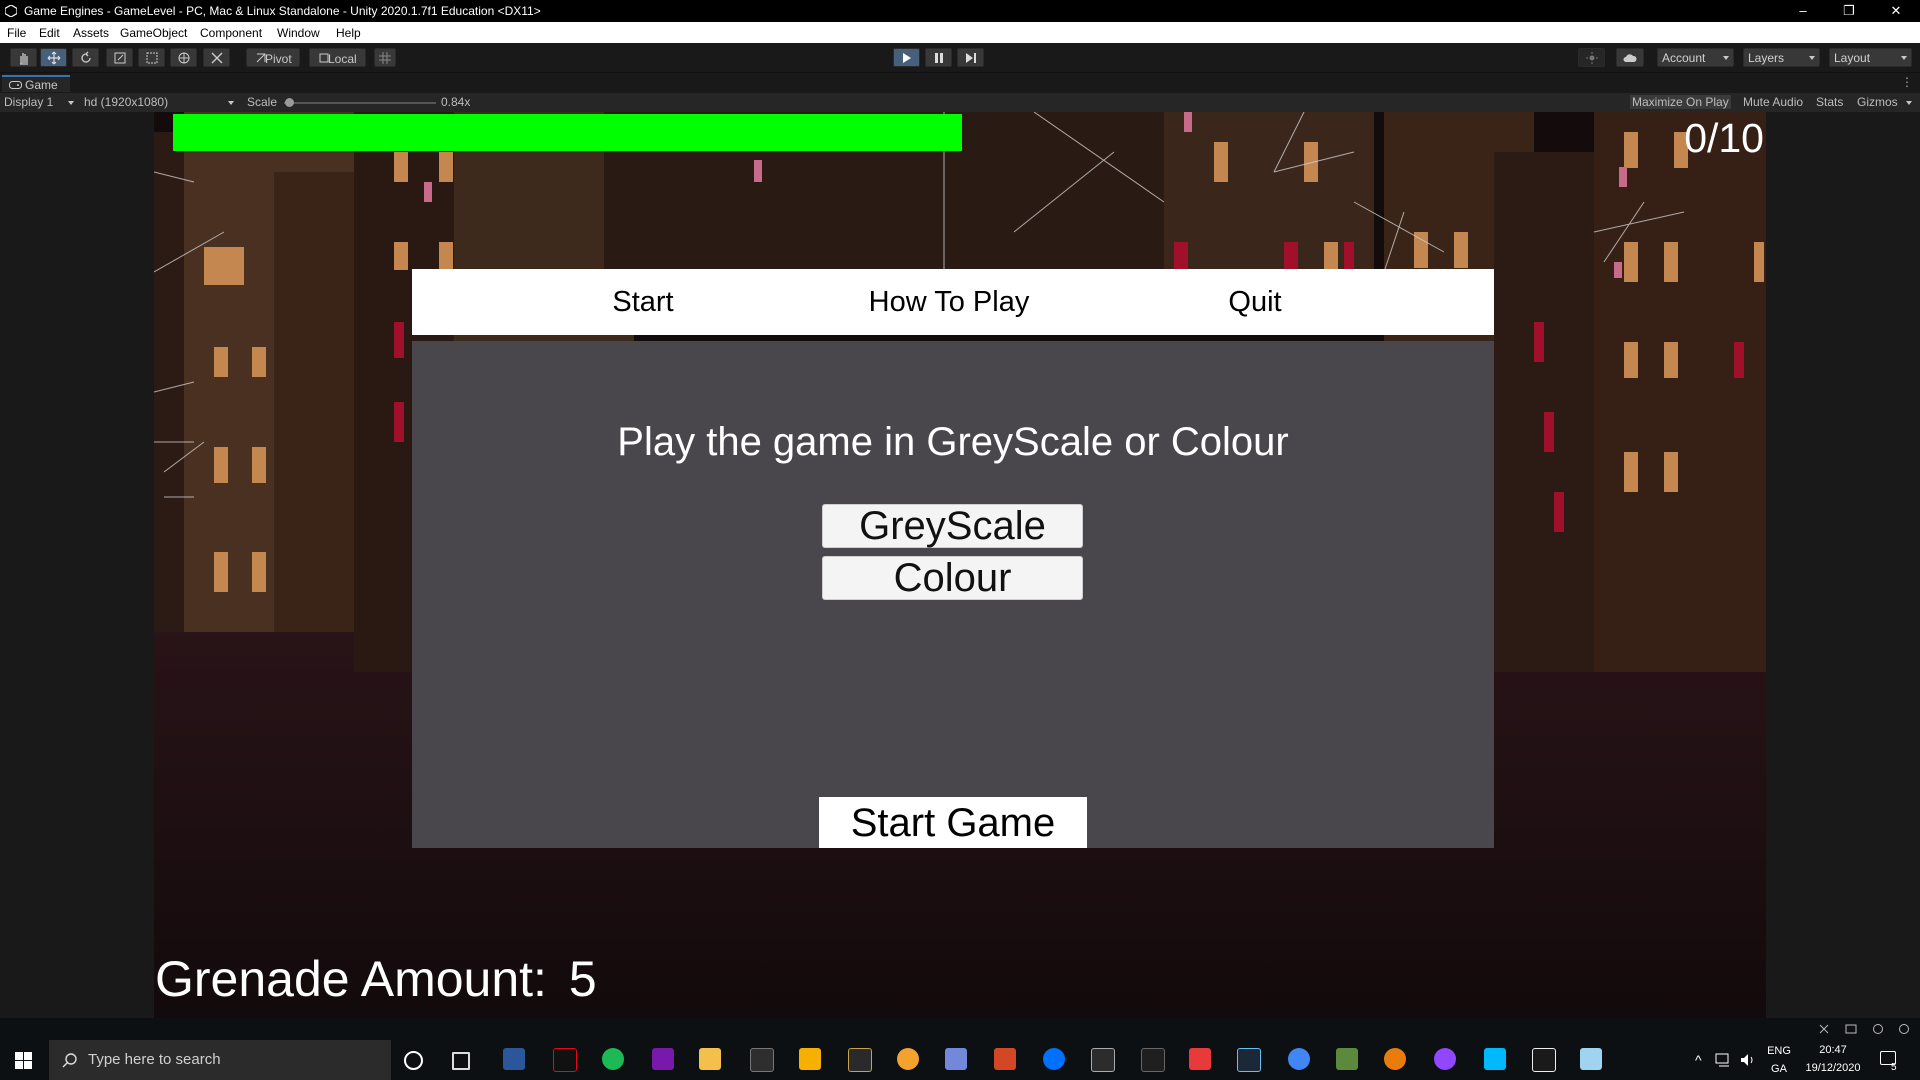 This screenshot has height=1080, width=1920. I want to click on word-icon, so click(514, 1059).